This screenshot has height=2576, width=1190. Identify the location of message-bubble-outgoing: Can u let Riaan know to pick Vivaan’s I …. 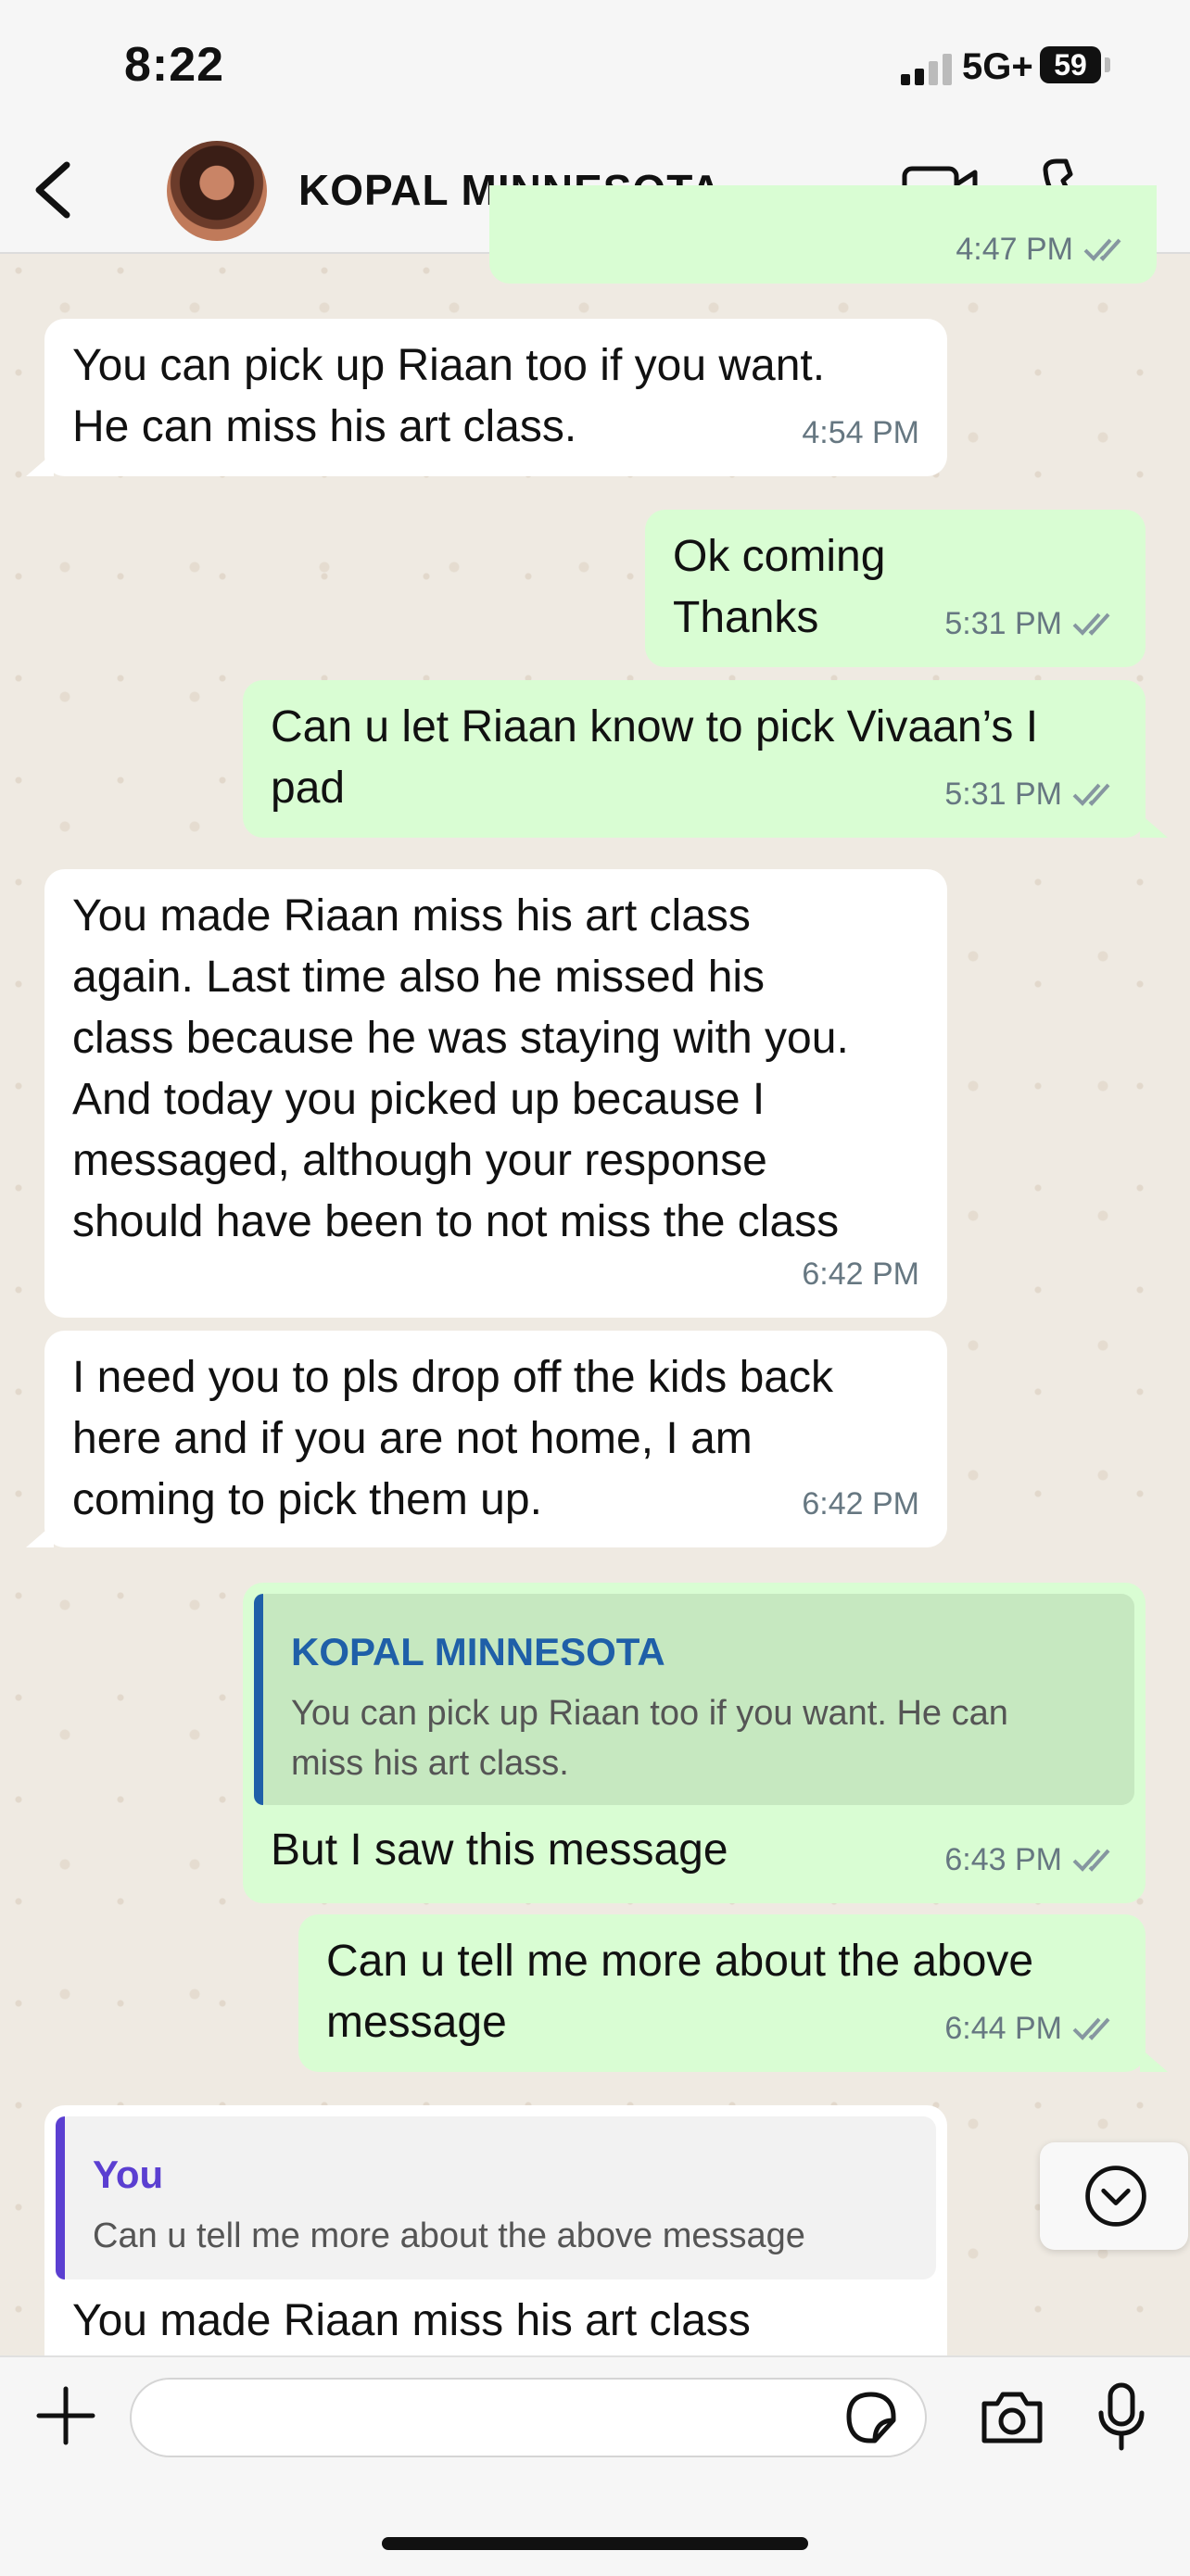
(694, 759).